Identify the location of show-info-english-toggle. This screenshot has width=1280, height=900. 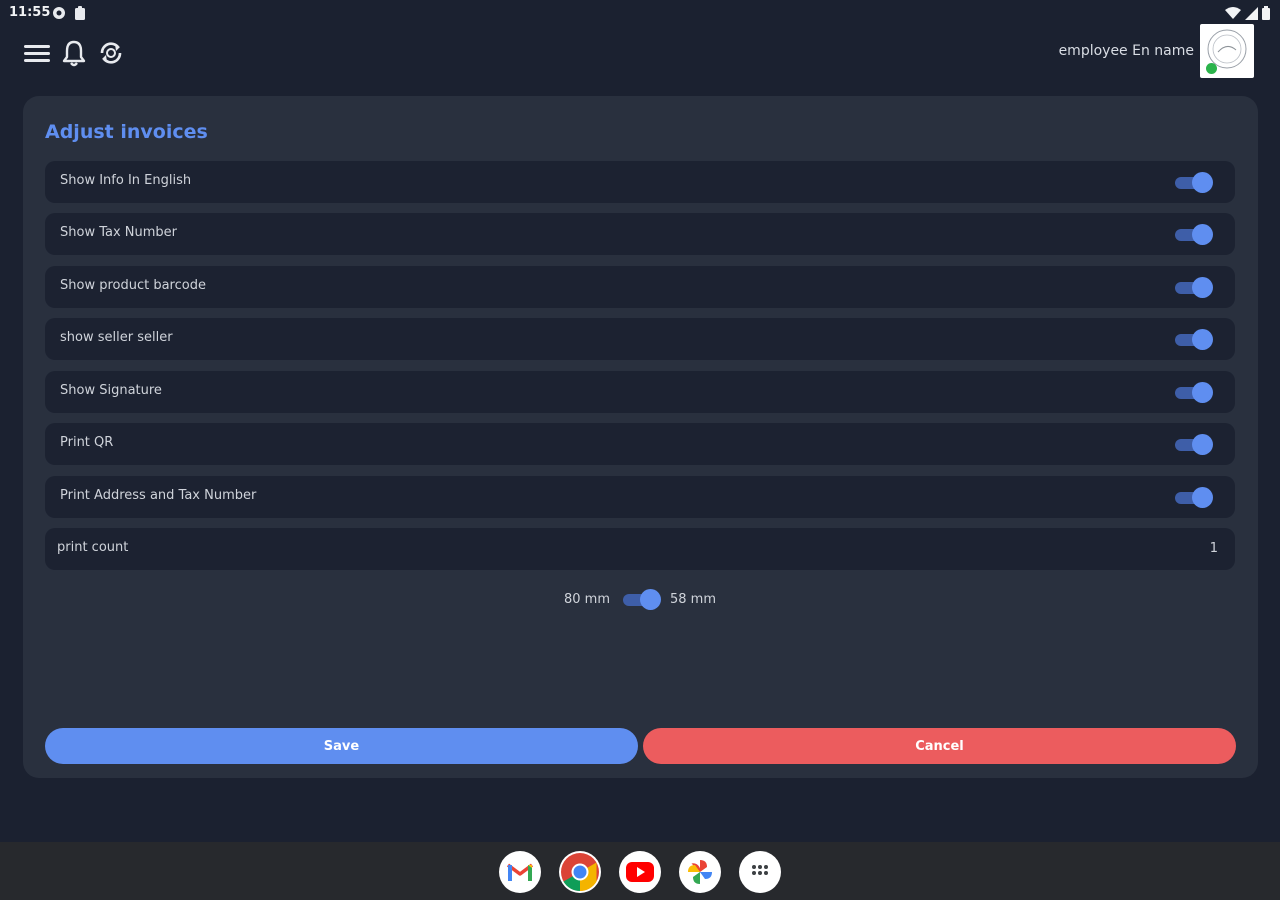
(1194, 182).